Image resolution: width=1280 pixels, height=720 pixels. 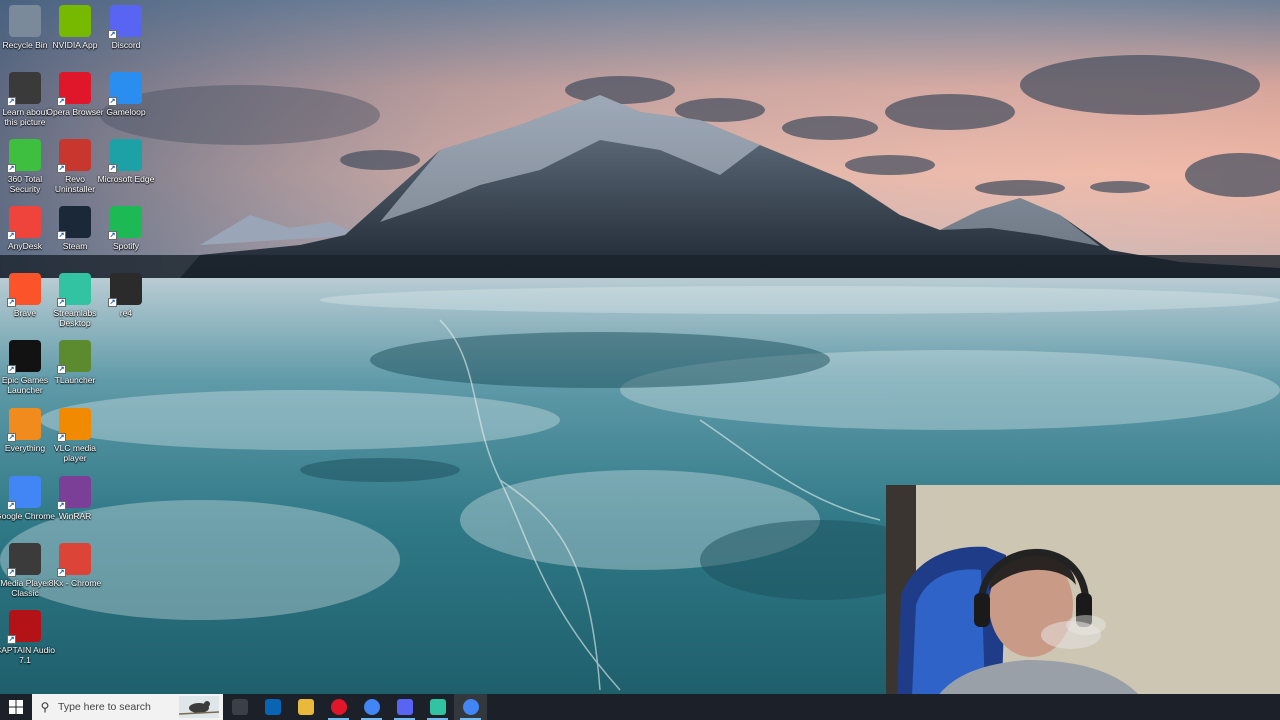 What do you see at coordinates (75, 38) in the screenshot?
I see `desktop-icon-nvidia: NVIDIA App` at bounding box center [75, 38].